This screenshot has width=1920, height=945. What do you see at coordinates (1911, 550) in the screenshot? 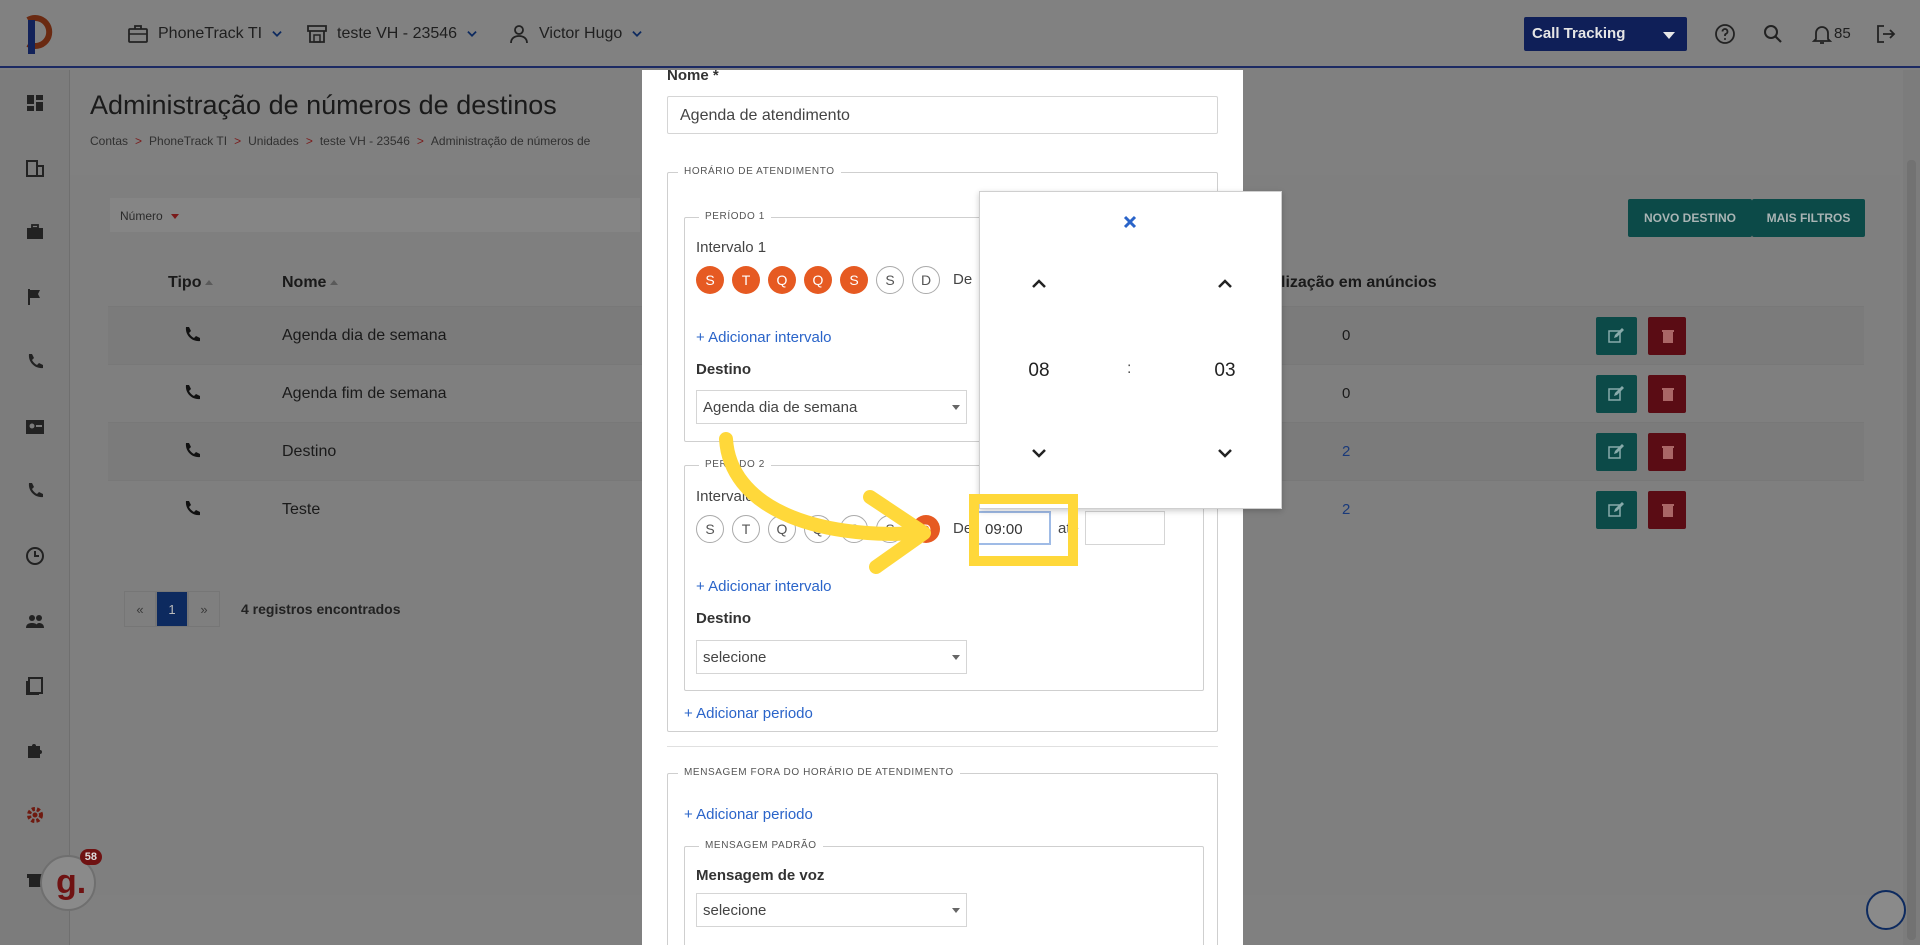
I see `scrollbar-thumb` at bounding box center [1911, 550].